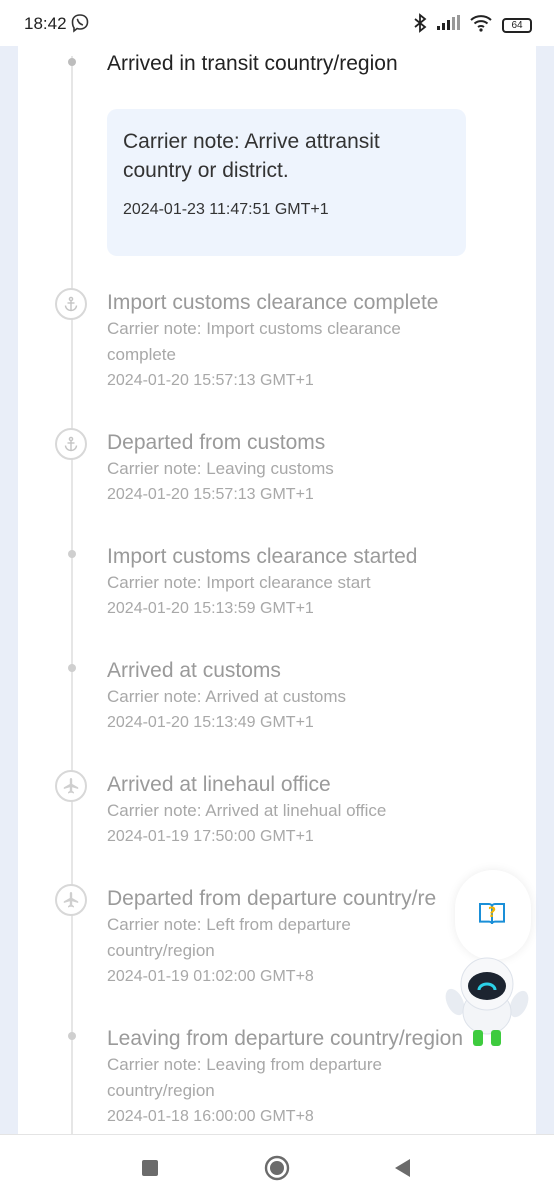 The width and height of the screenshot is (554, 1201). I want to click on home-button, so click(277, 1170).